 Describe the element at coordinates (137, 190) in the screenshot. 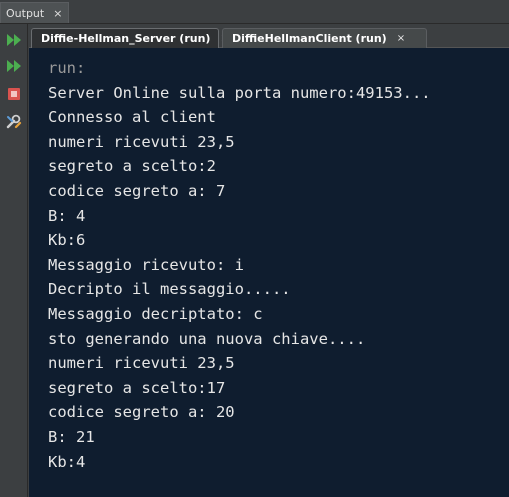

I see `console-line: codice segreto a: 7` at that location.